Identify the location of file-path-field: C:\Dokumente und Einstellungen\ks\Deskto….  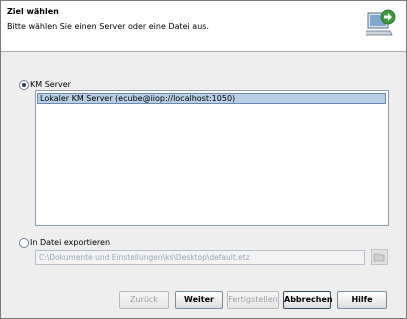
(200, 257).